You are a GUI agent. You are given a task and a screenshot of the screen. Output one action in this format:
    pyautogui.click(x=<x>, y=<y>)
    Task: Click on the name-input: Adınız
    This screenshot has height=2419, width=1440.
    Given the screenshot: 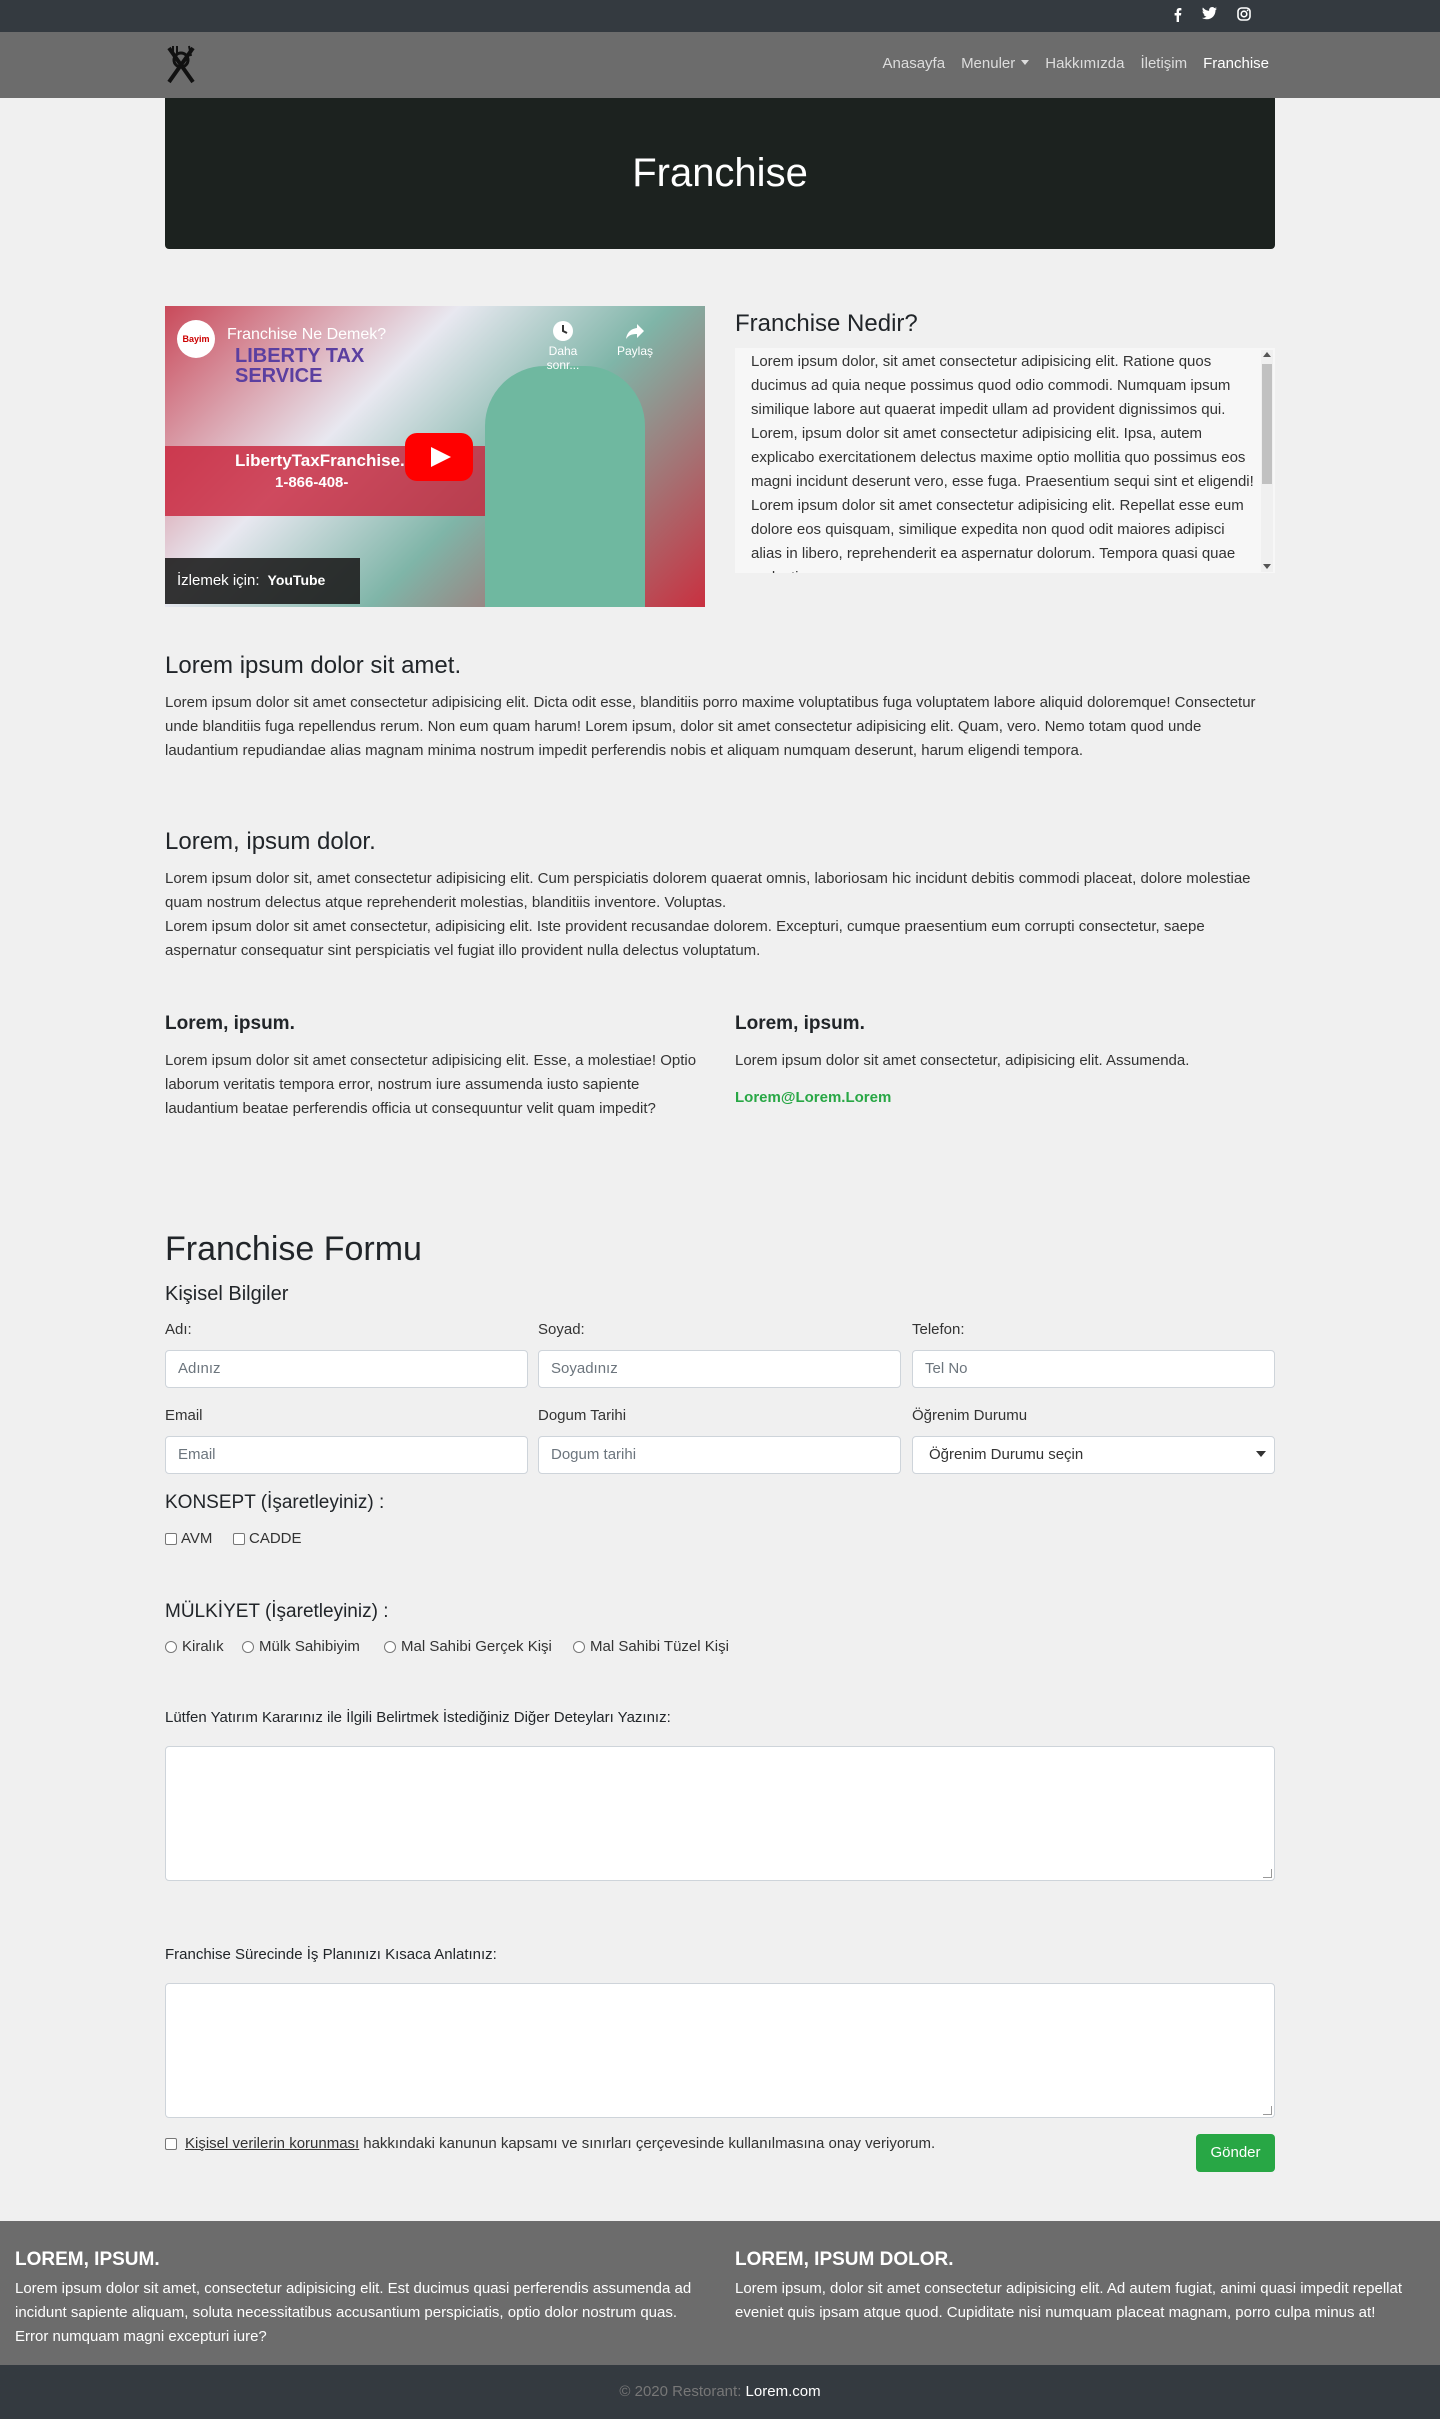 What is the action you would take?
    pyautogui.click(x=346, y=1369)
    